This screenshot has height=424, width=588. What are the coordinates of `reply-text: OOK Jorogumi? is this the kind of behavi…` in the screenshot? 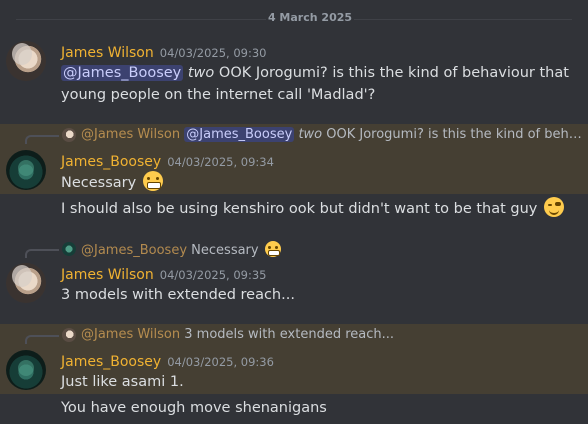 It's located at (454, 134).